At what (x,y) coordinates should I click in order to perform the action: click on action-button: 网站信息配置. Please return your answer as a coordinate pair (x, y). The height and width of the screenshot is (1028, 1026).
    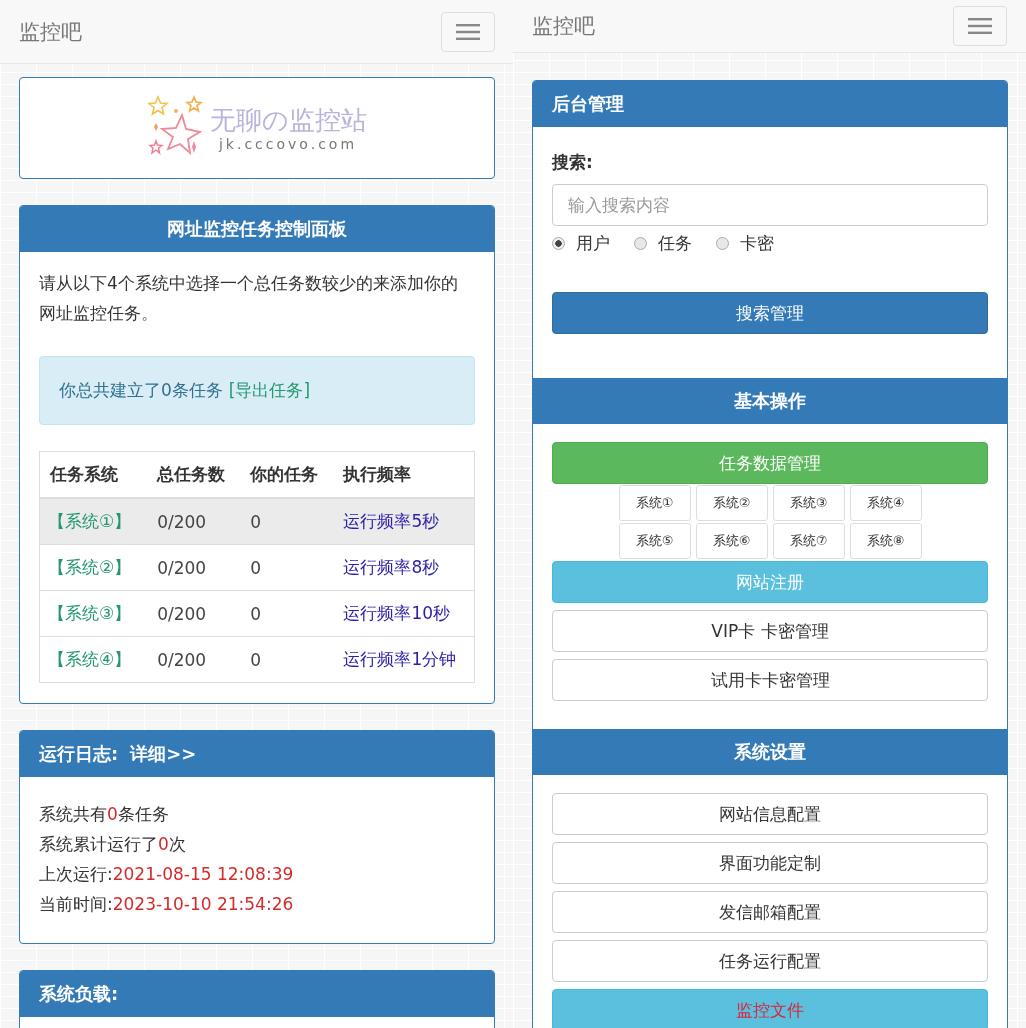
    Looking at the image, I should click on (770, 814).